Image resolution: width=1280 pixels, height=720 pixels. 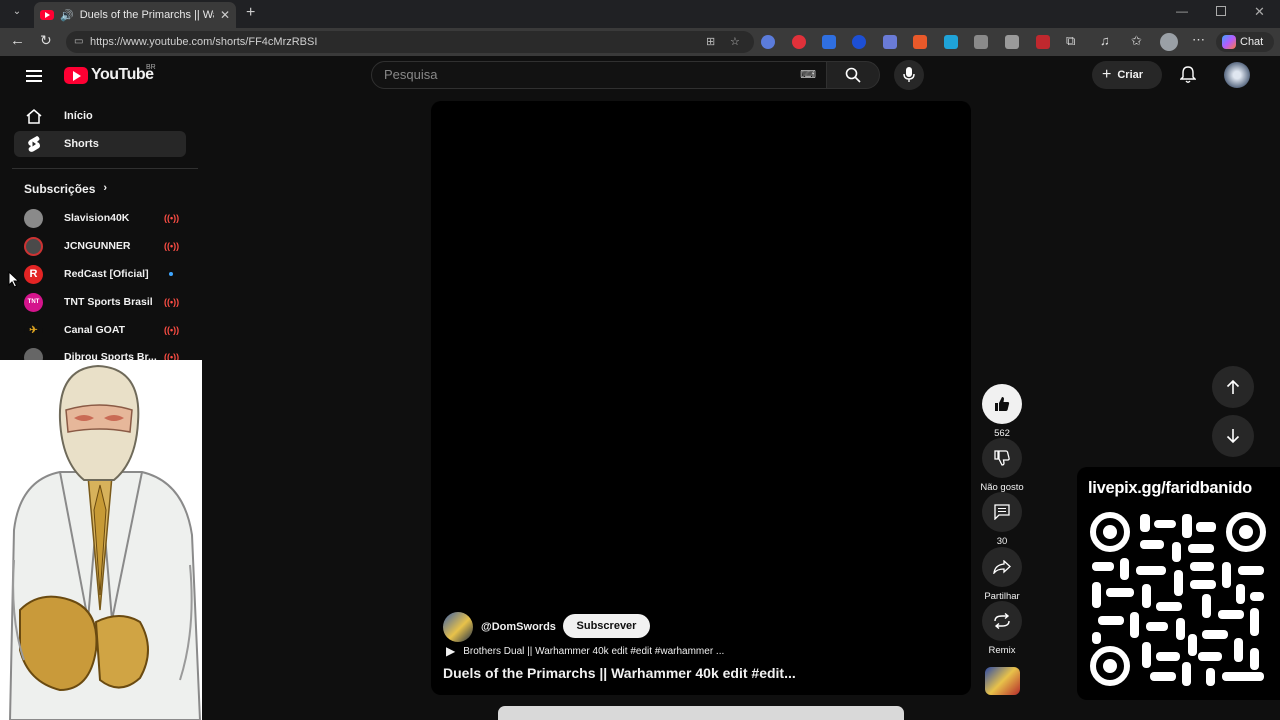 I want to click on share-arrow-icon, so click(x=1002, y=567).